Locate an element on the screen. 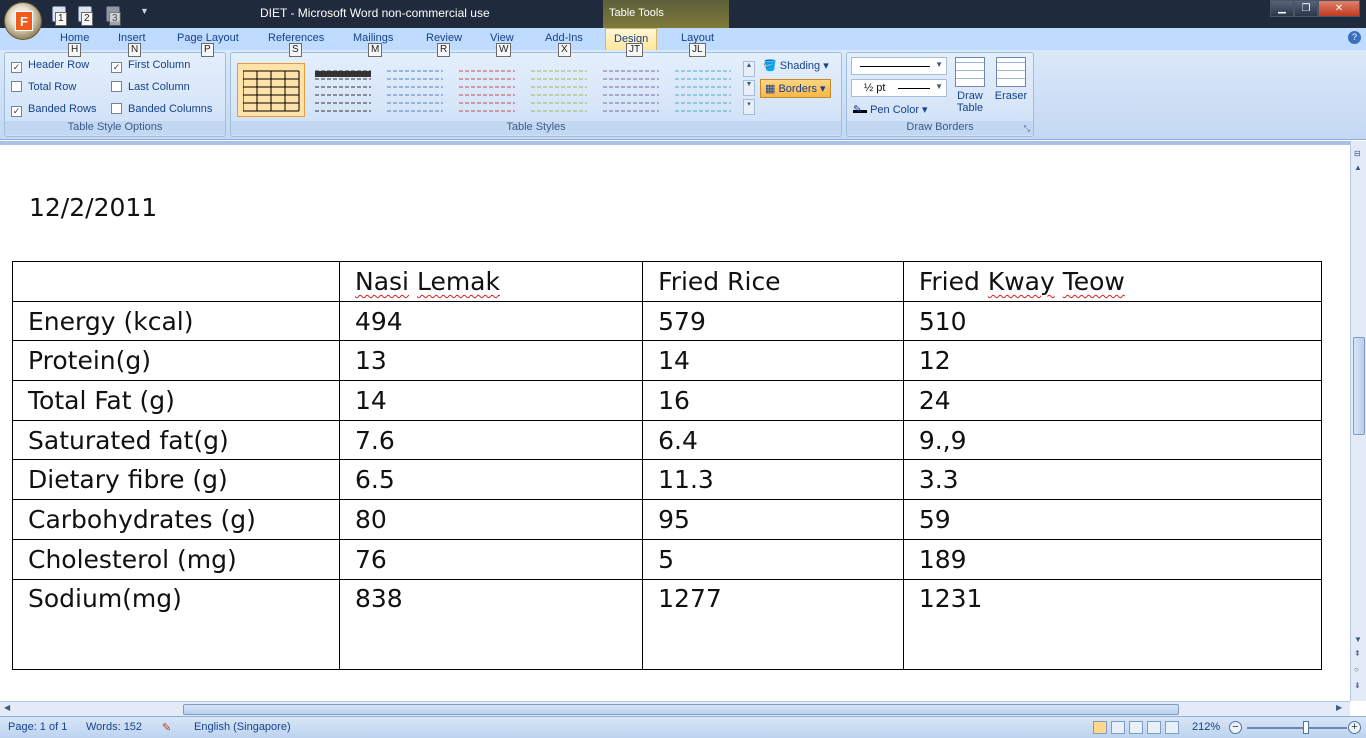 This screenshot has width=1366, height=738. table-header-cell: Fried Rice is located at coordinates (773, 281).